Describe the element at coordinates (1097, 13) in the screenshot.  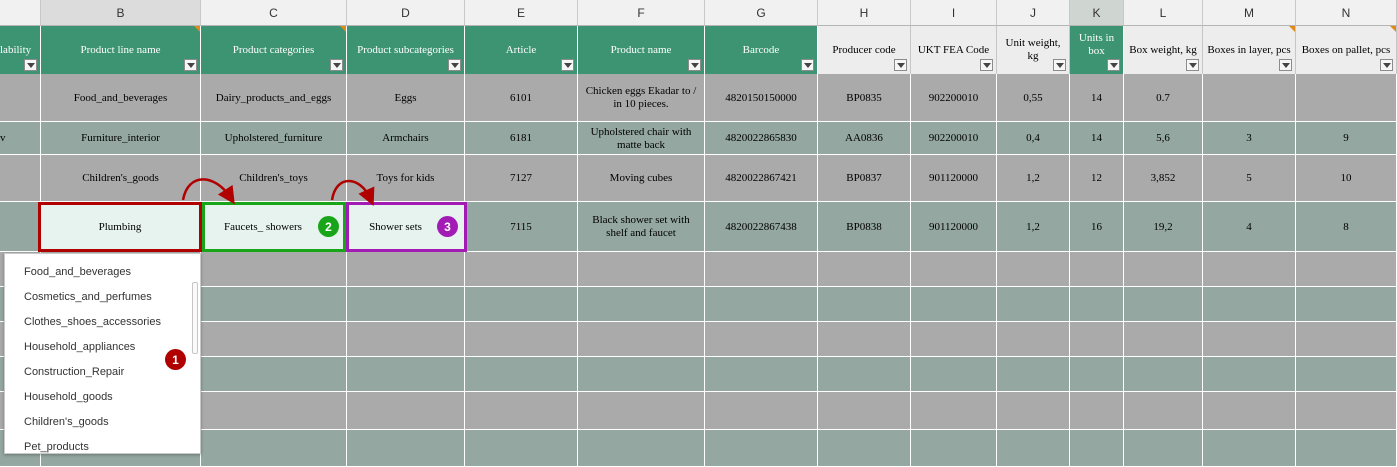
I see `column-header-k: K` at that location.